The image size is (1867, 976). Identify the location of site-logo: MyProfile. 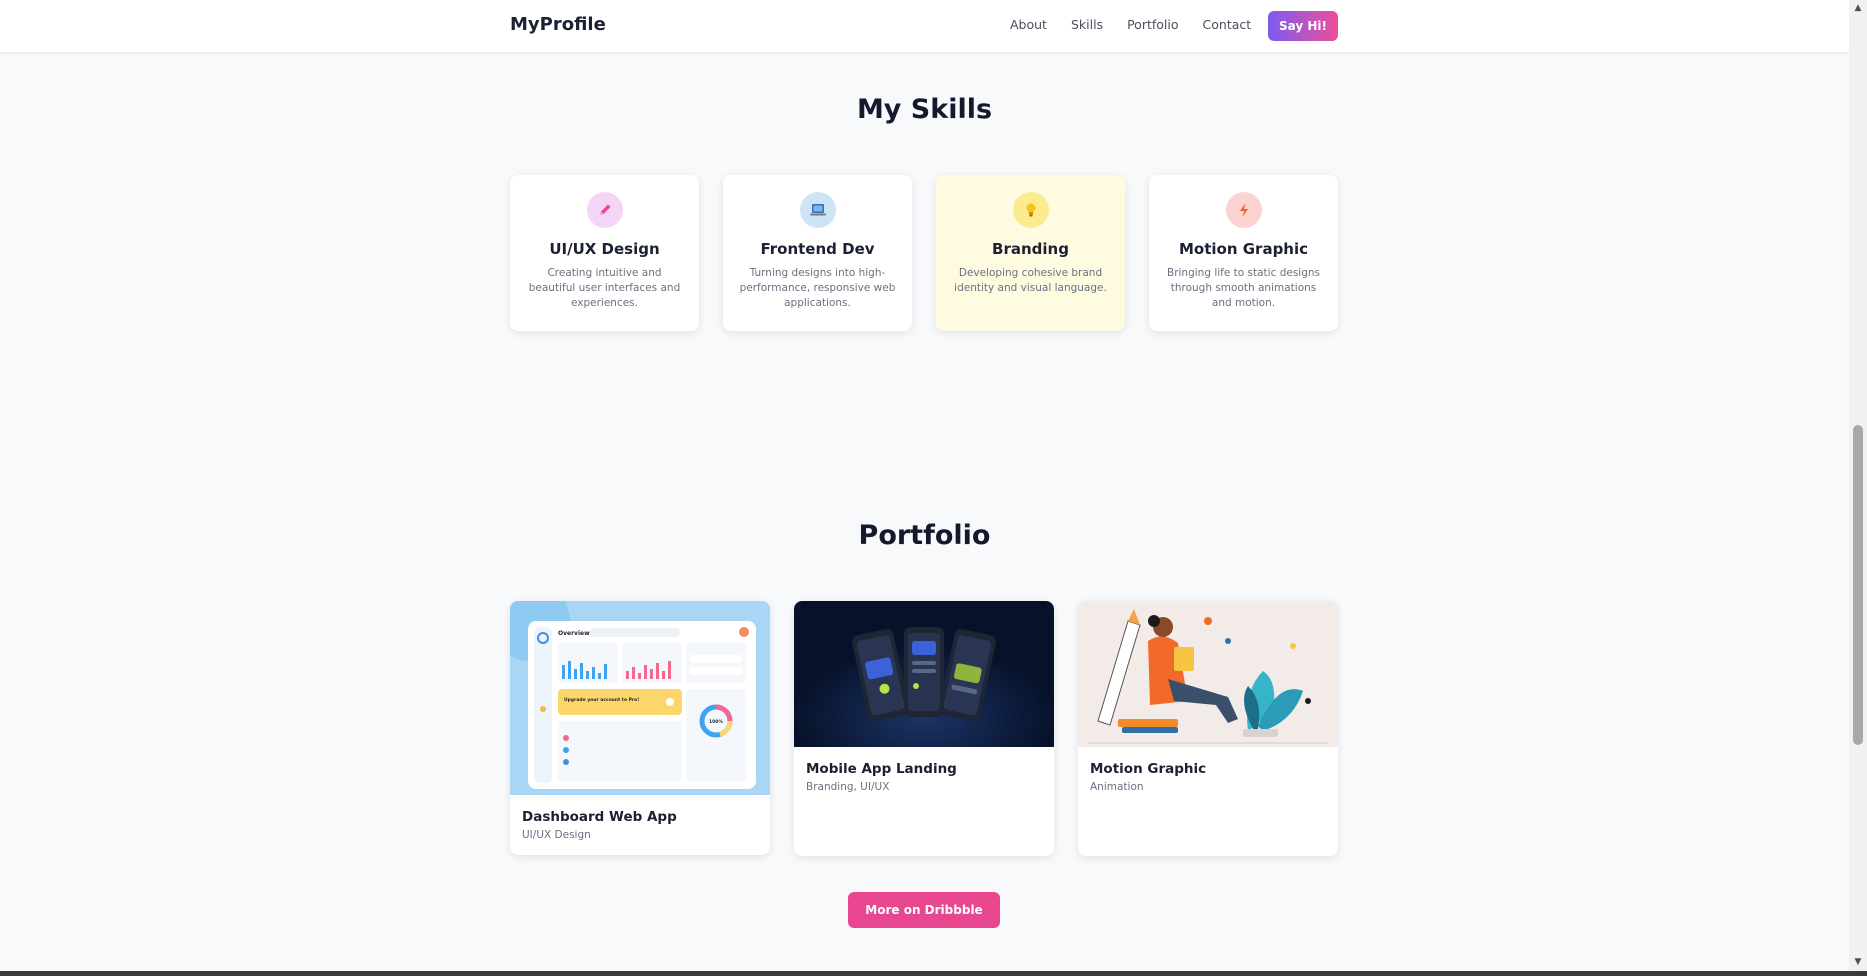
(558, 24).